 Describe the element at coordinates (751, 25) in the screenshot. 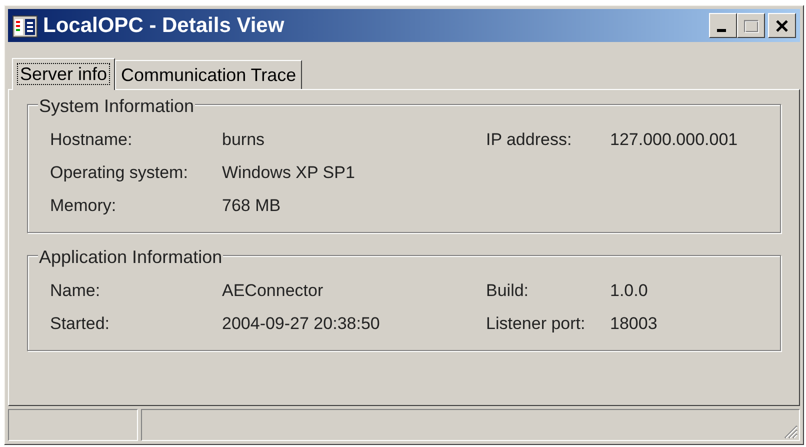

I see `maximize-icon` at that location.